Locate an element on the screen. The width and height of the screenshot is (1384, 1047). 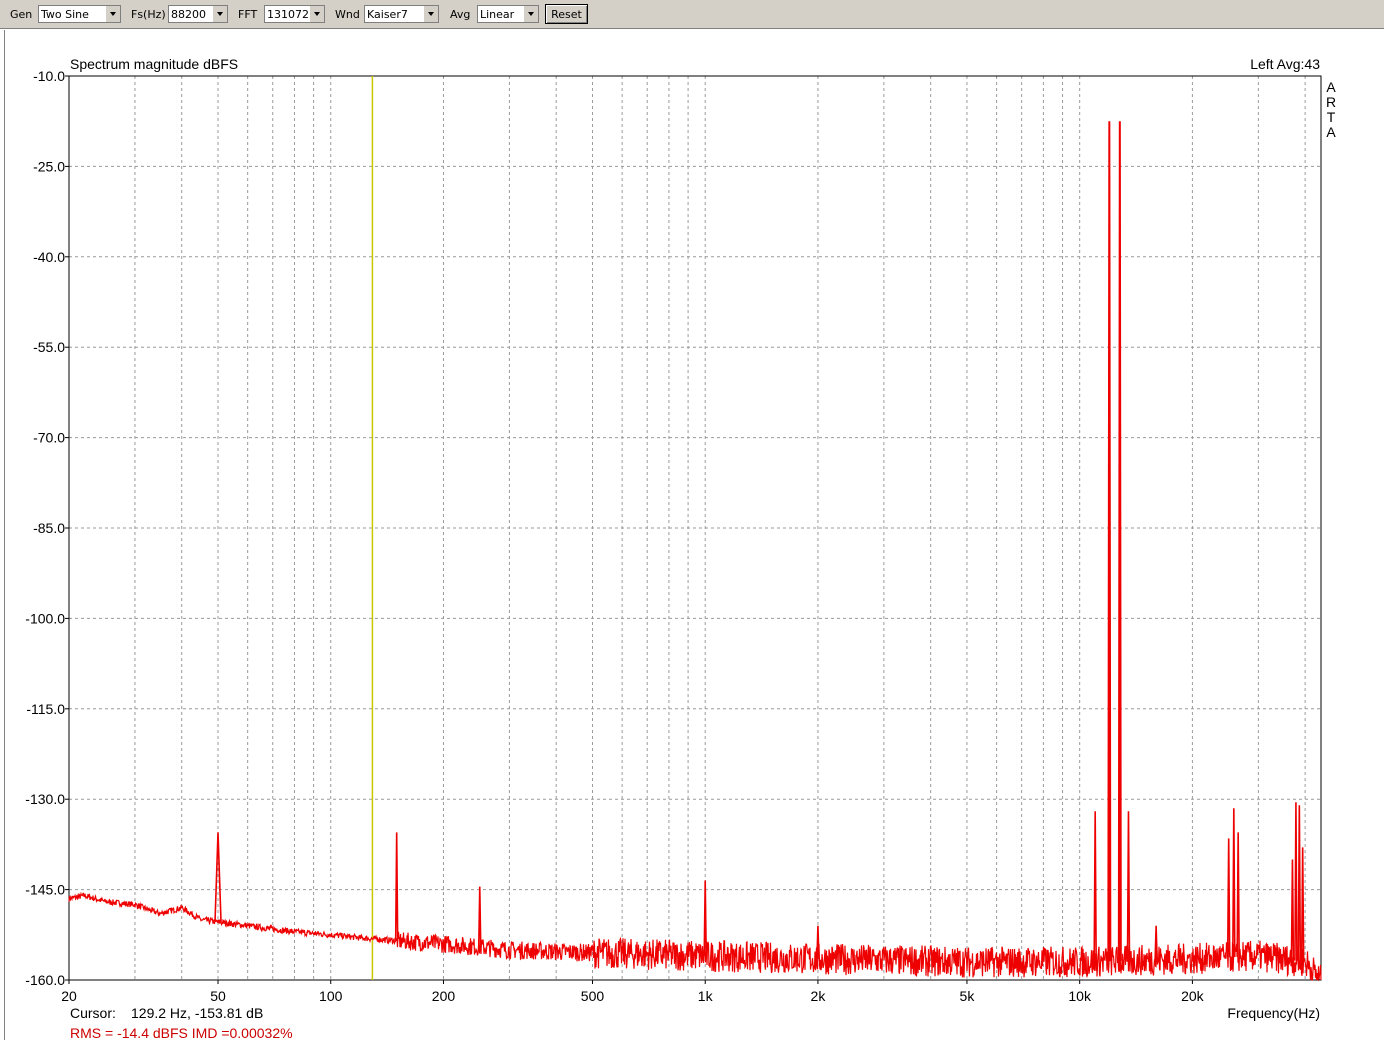
x-tick-label: 20k is located at coordinates (1193, 996).